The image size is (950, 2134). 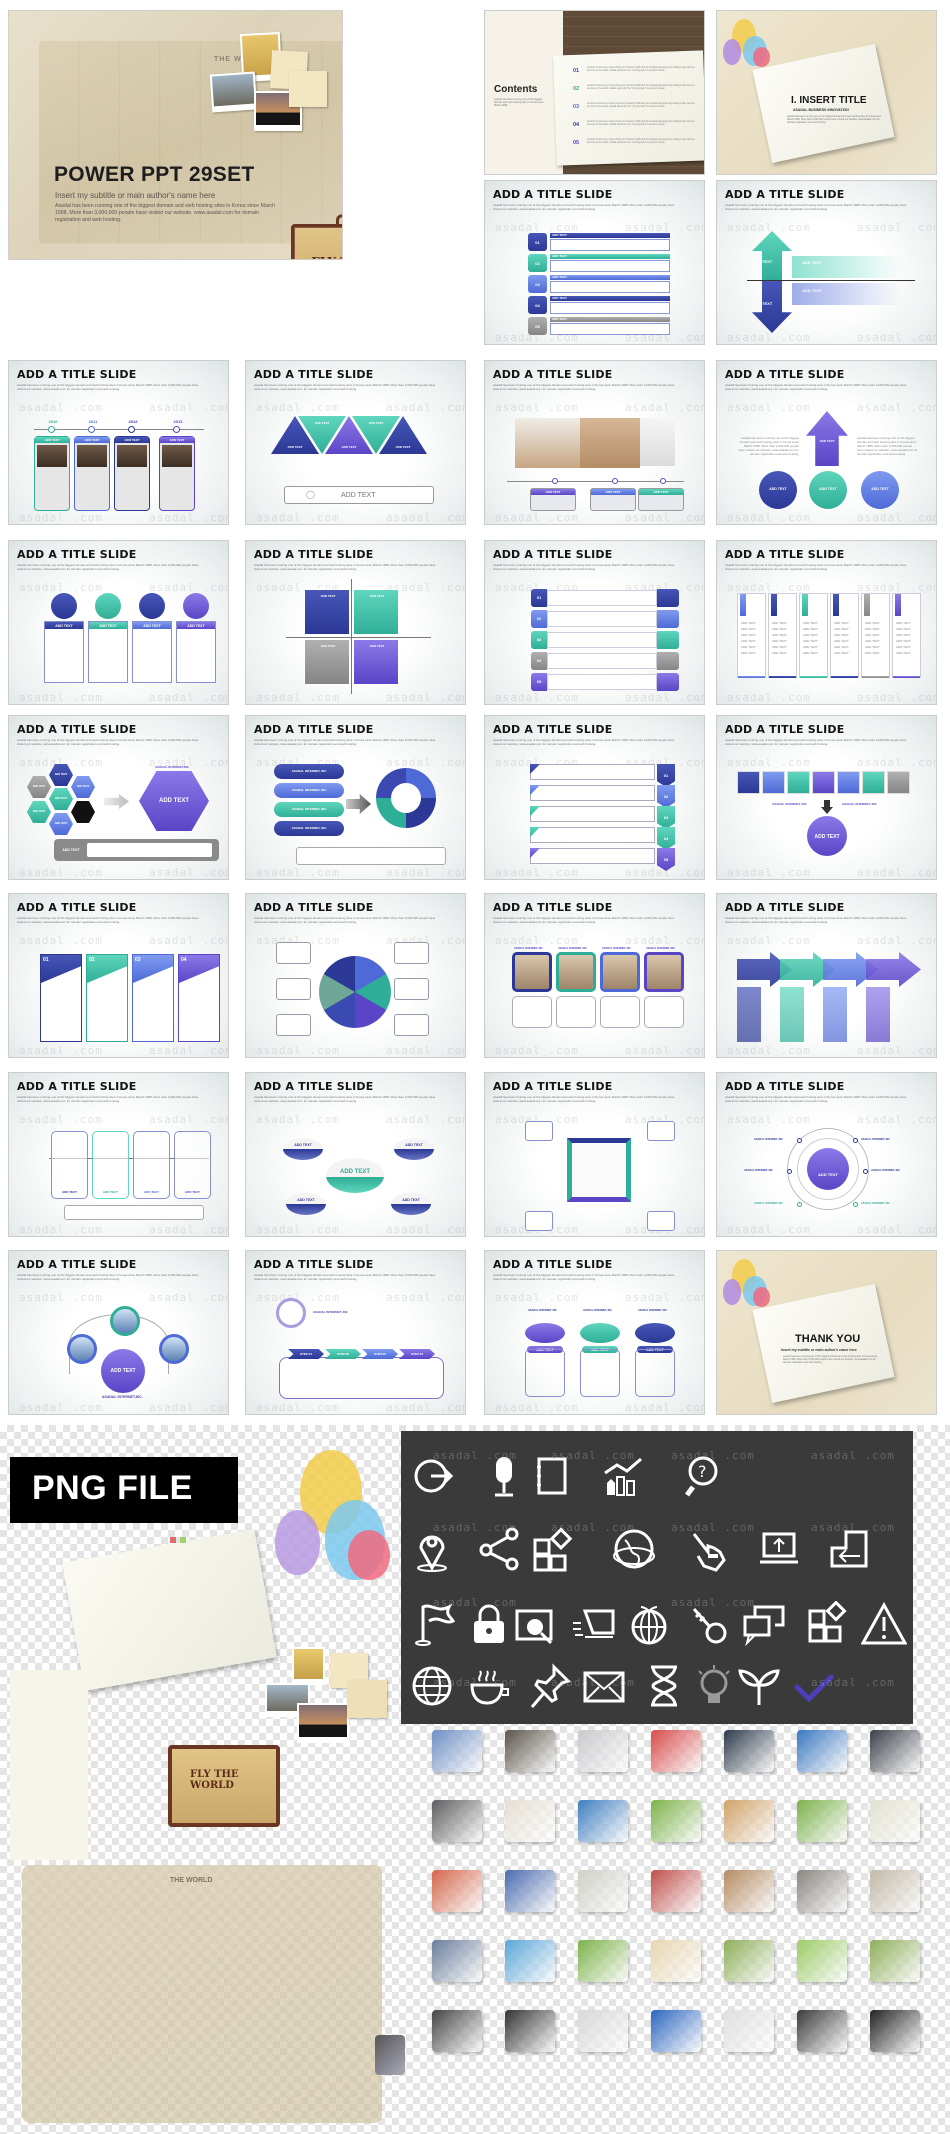 What do you see at coordinates (855, 1204) in the screenshot?
I see `hub-node` at bounding box center [855, 1204].